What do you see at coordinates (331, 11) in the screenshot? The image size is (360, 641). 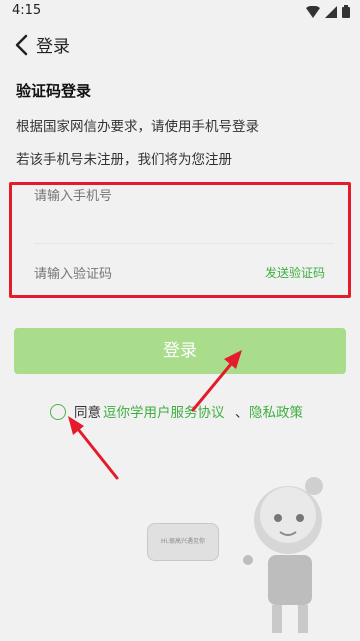 I see `signal-icon` at bounding box center [331, 11].